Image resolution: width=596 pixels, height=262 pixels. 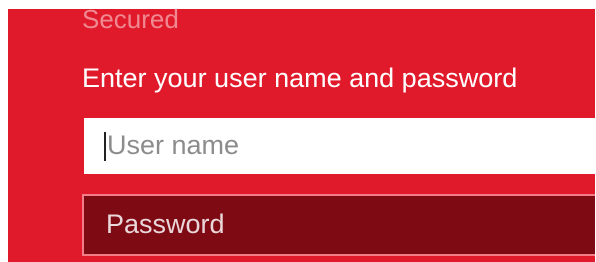 What do you see at coordinates (130, 21) in the screenshot?
I see `secured-label: Secured` at bounding box center [130, 21].